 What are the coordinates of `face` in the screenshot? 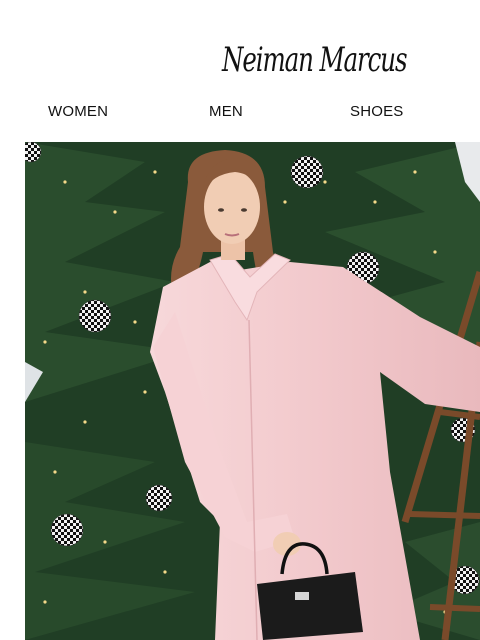 It's located at (232, 207).